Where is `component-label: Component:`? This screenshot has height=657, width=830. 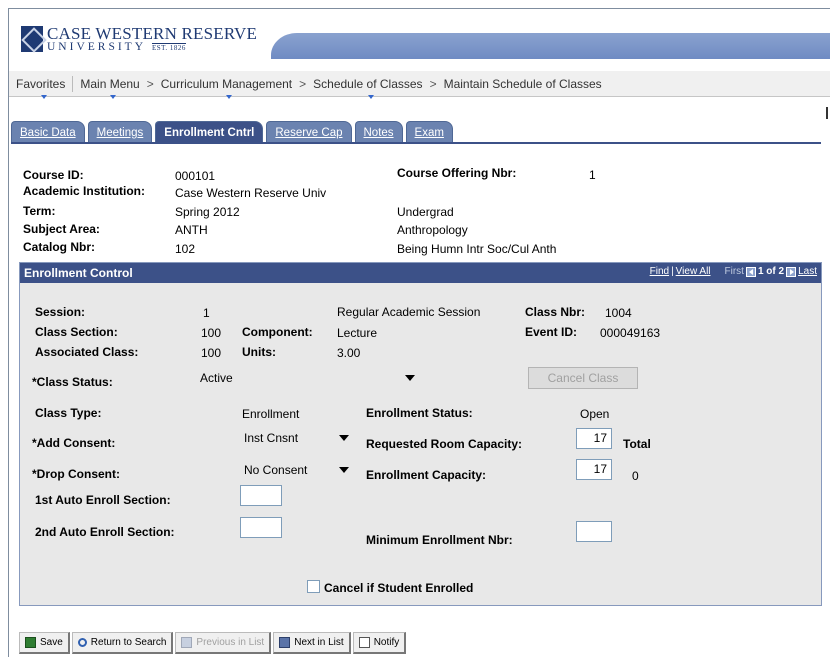 component-label: Component: is located at coordinates (277, 332).